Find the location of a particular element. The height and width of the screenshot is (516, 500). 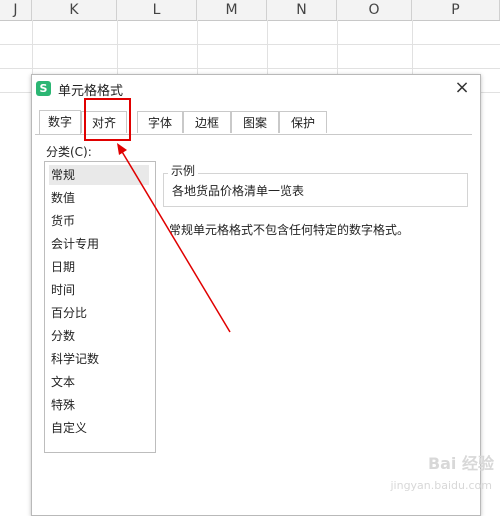

annotation-arrow is located at coordinates (174, 238).